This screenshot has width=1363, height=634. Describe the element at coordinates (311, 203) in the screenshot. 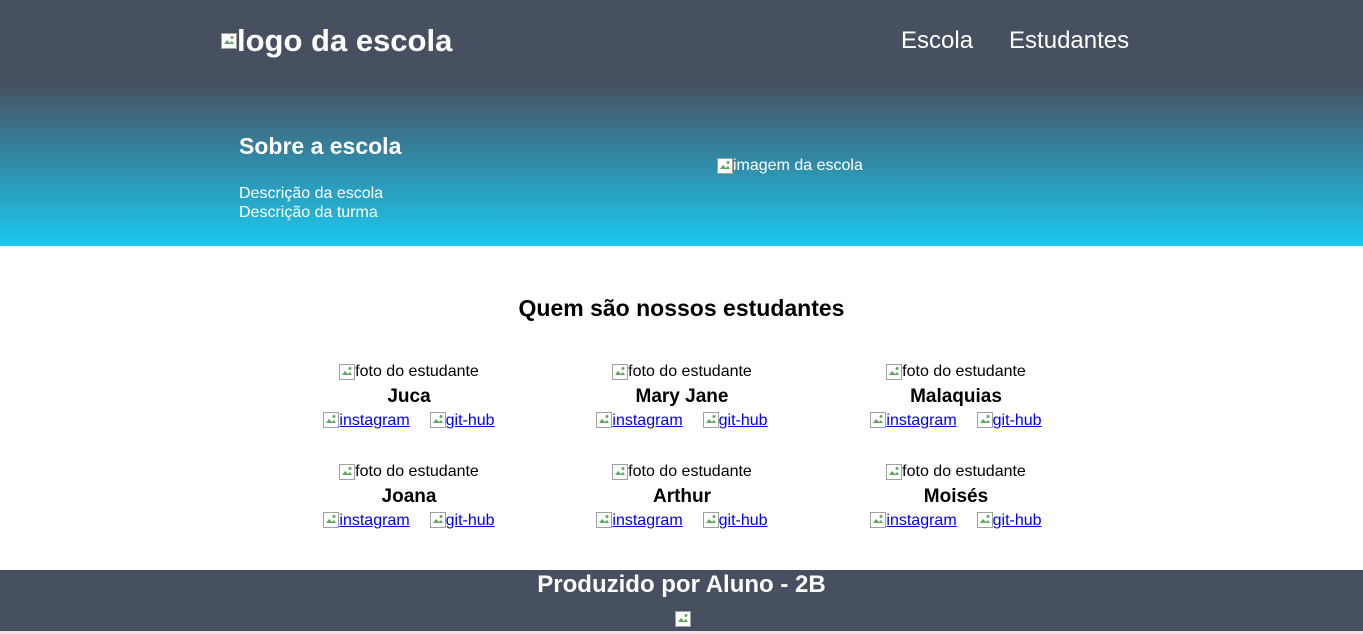

I see `about-description: Descrição da escola Descrição da turma` at that location.